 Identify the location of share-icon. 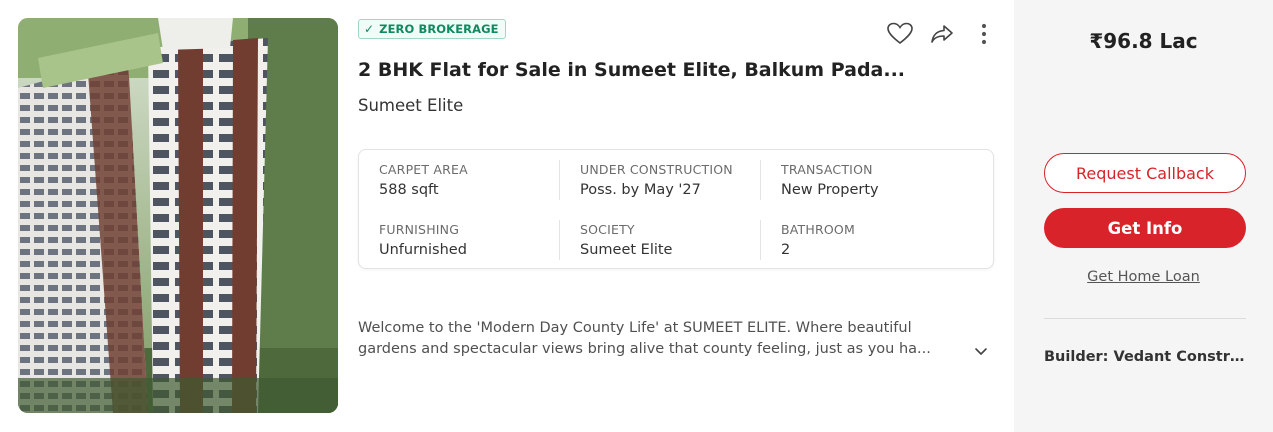
(942, 34).